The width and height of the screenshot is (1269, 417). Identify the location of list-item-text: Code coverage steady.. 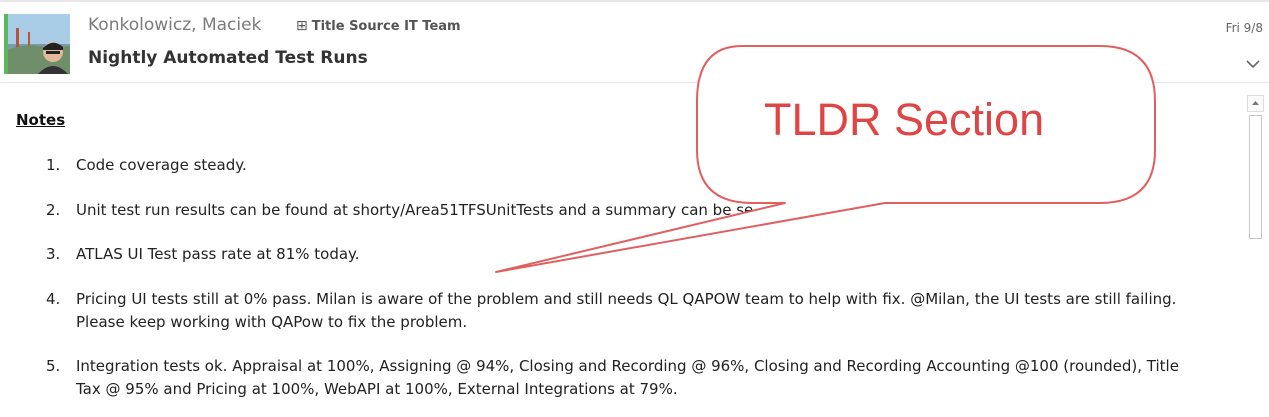
(161, 165).